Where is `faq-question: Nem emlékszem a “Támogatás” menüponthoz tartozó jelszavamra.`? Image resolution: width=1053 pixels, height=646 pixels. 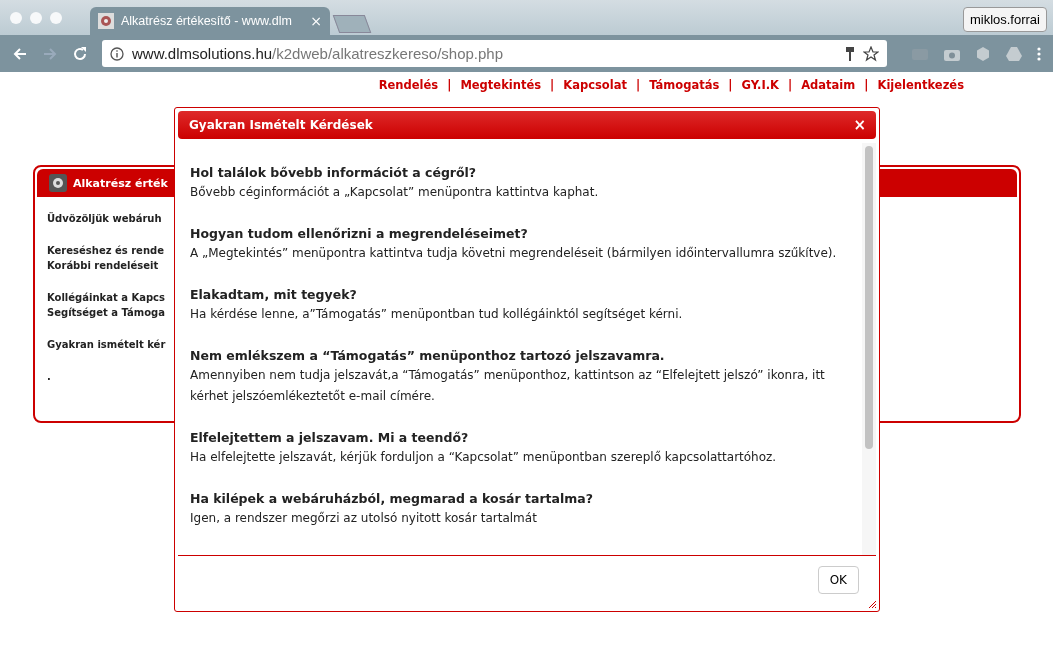 faq-question: Nem emlékszem a “Támogatás” menüponthoz tartozó jelszavamra. is located at coordinates (428, 356).